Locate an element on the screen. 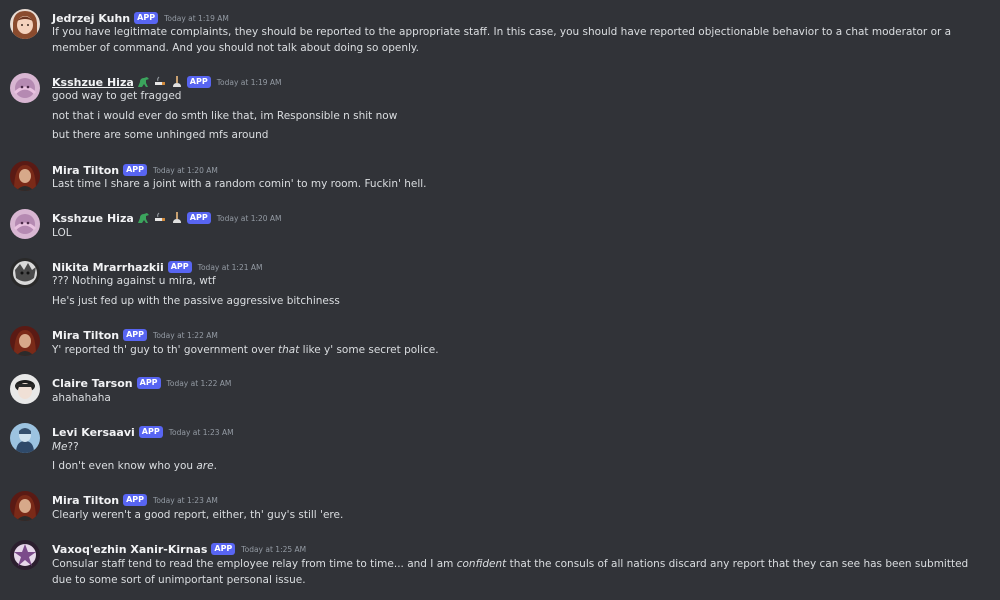  text-segment: ahahahaha is located at coordinates (81, 398).